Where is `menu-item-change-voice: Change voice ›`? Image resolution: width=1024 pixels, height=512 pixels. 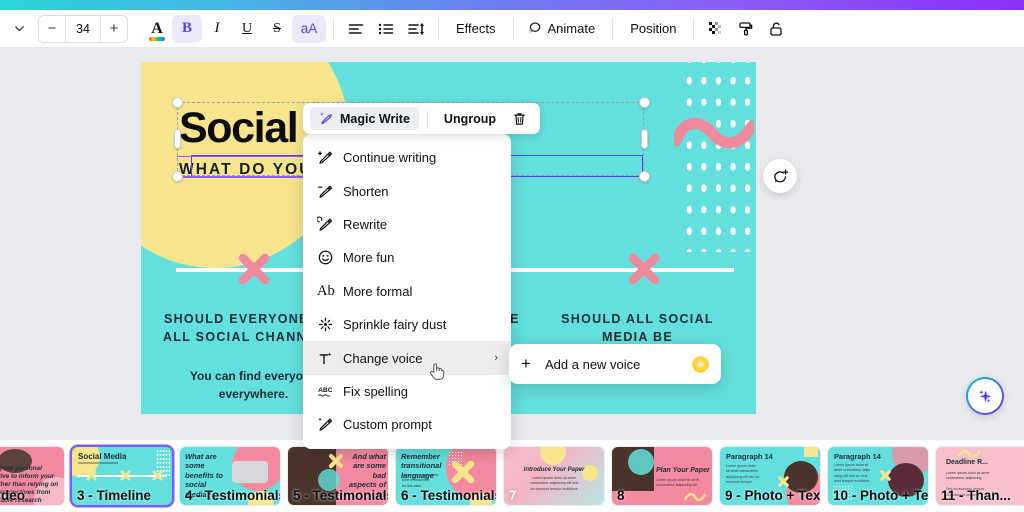
menu-item-change-voice: Change voice › is located at coordinates (407, 358).